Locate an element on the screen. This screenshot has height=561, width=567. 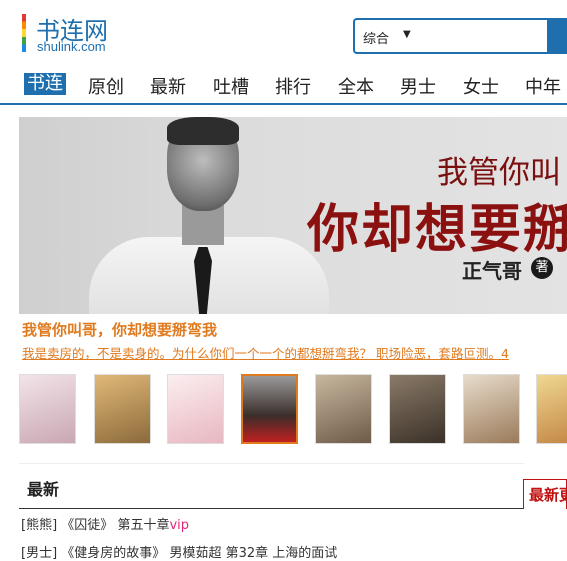
list-item-book: 《囚徒》 is located at coordinates (87, 525).